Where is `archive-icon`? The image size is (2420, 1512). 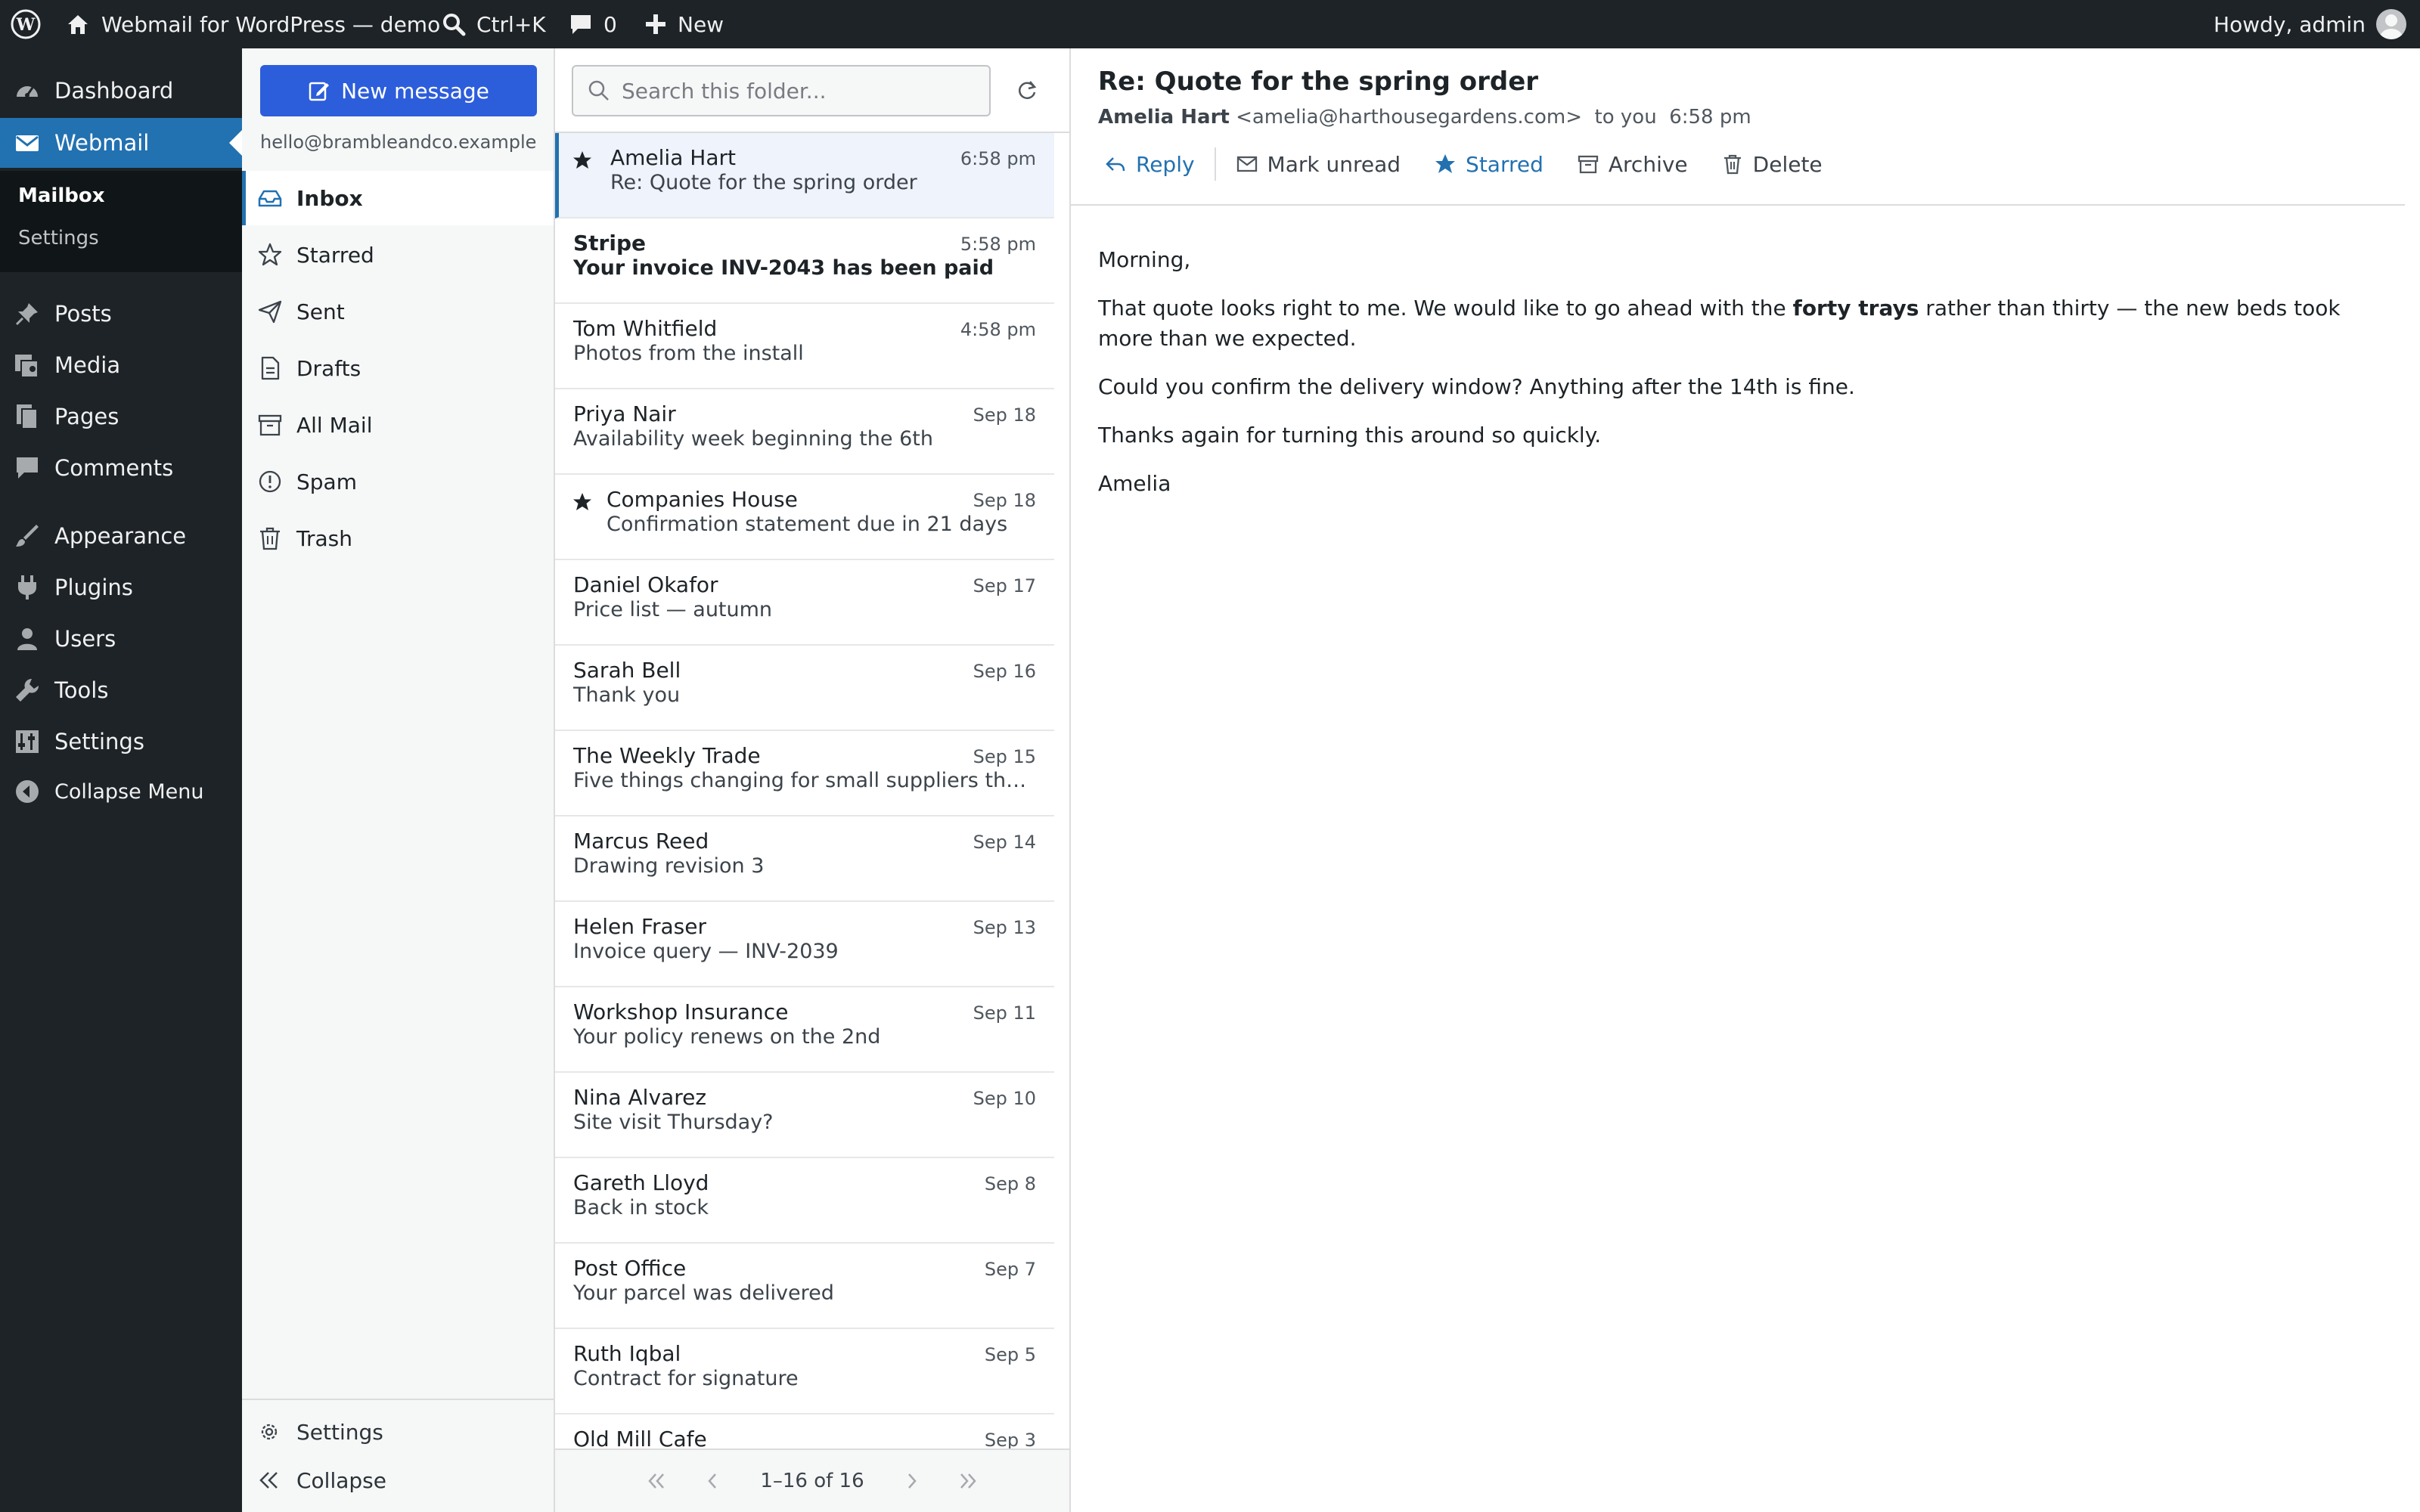
archive-icon is located at coordinates (1588, 164).